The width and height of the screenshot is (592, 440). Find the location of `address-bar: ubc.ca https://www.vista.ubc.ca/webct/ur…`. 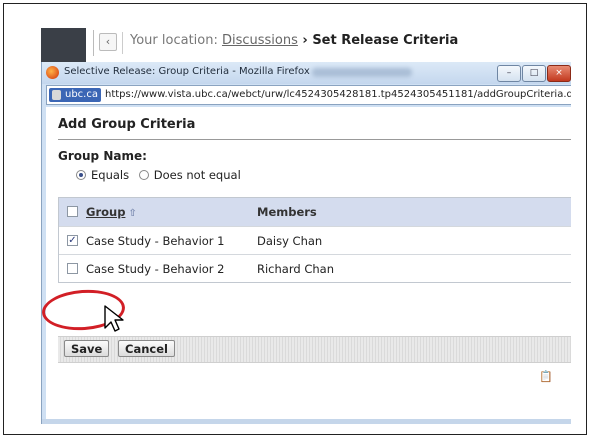

address-bar: ubc.ca https://www.vista.ubc.ca/webct/ur… is located at coordinates (308, 95).